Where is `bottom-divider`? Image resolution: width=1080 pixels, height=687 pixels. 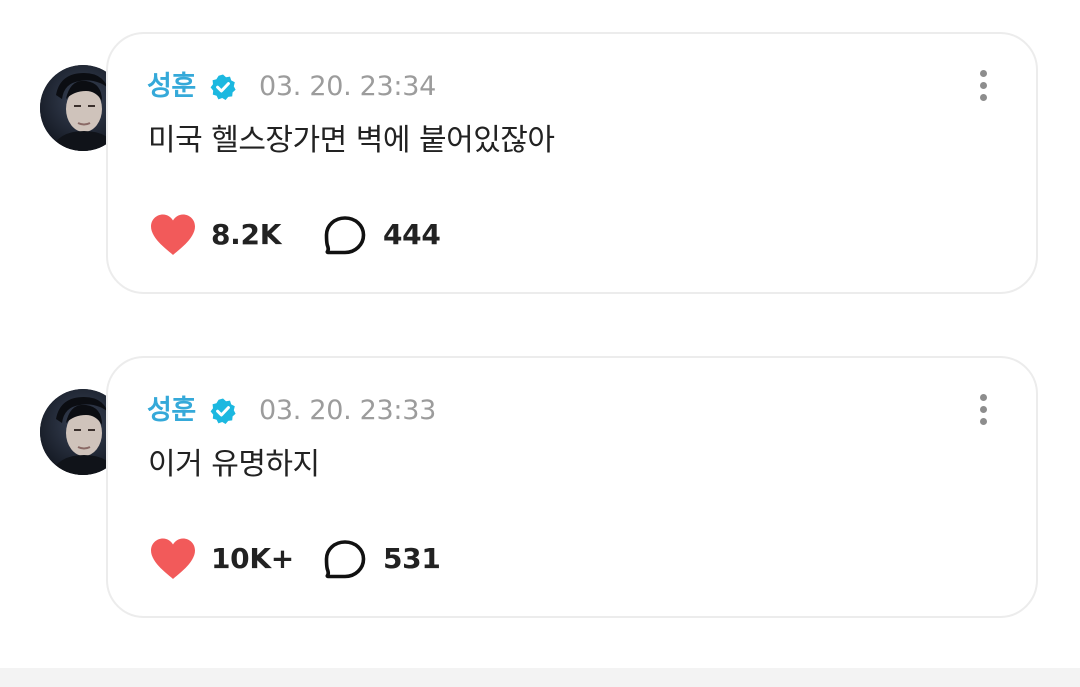 bottom-divider is located at coordinates (540, 677).